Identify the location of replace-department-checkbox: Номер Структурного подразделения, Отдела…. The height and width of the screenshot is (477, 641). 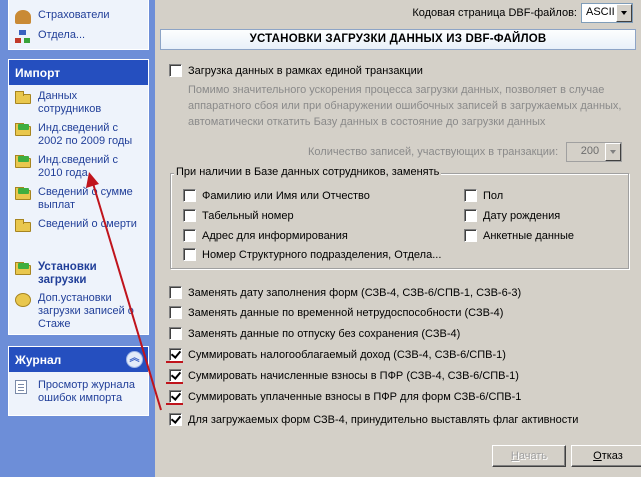
(312, 254).